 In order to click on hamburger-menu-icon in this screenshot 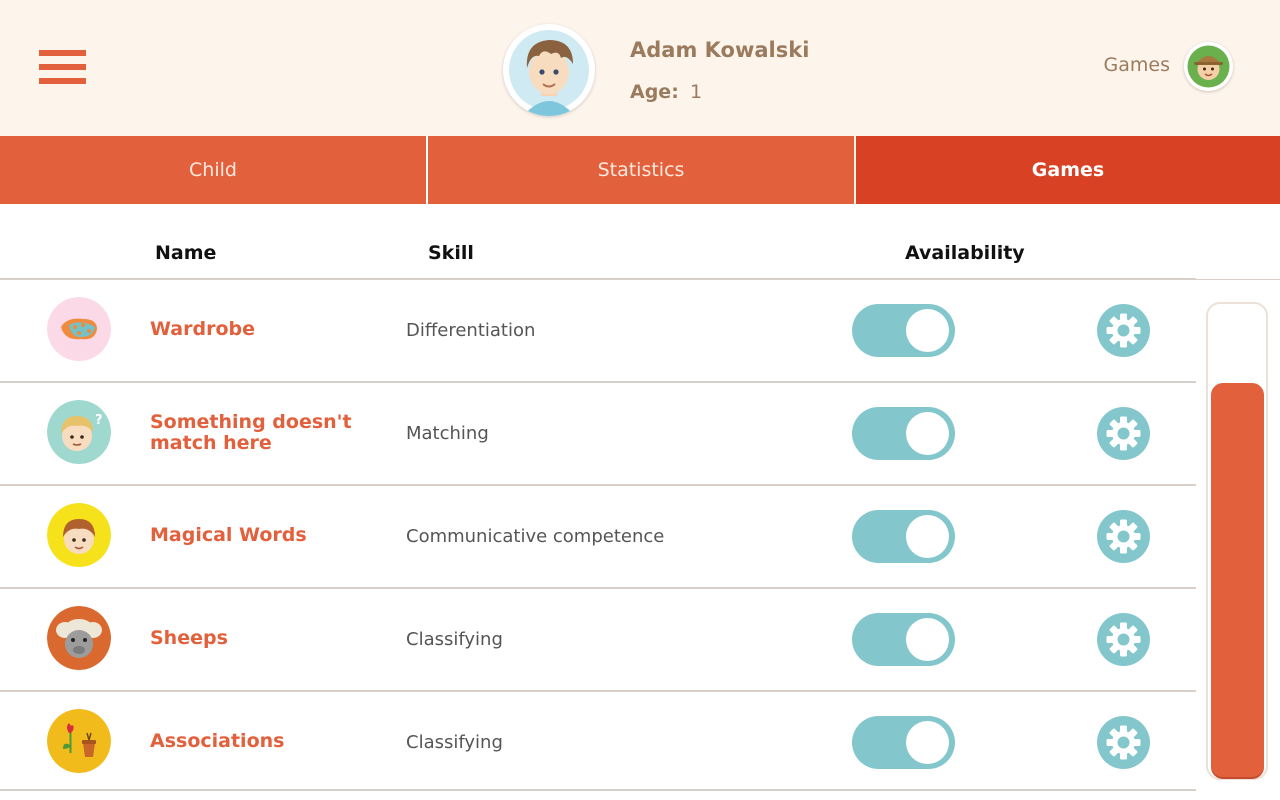, I will do `click(62, 67)`.